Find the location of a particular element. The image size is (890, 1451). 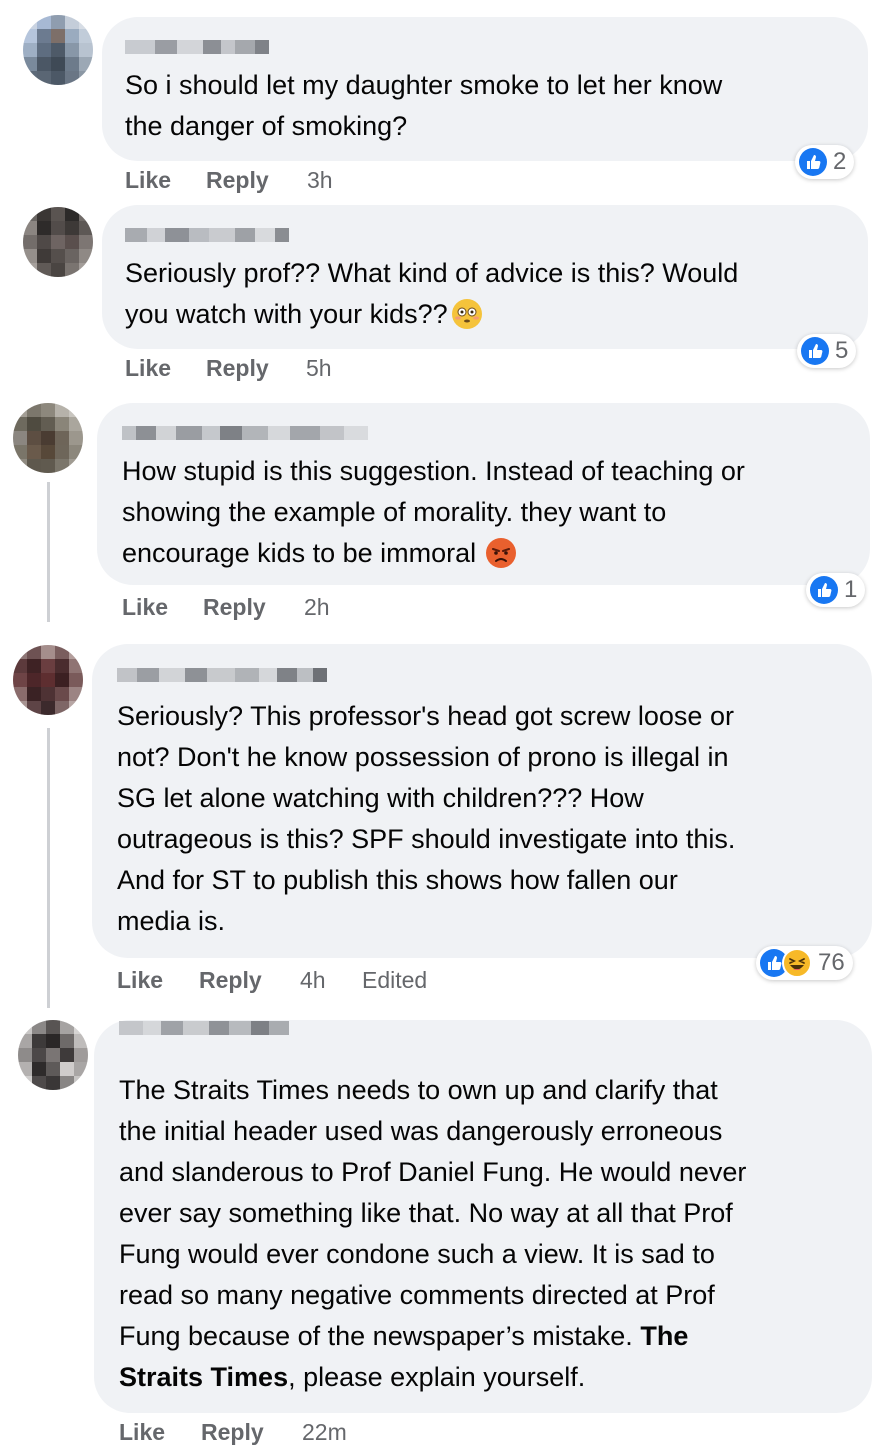

timestamp: 2h is located at coordinates (317, 607).